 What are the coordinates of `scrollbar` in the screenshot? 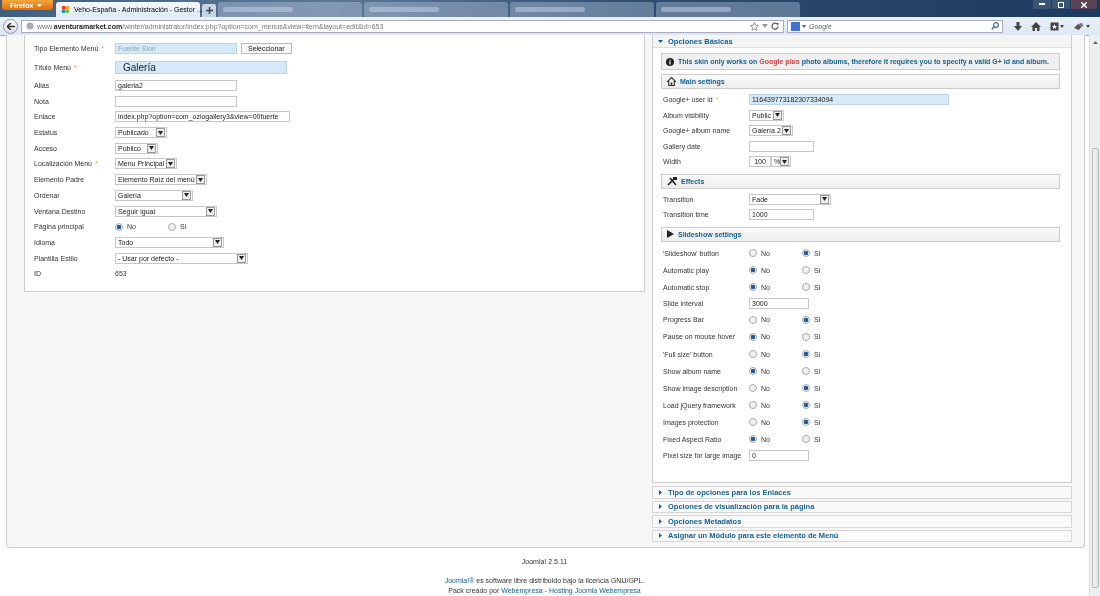 It's located at (1094, 315).